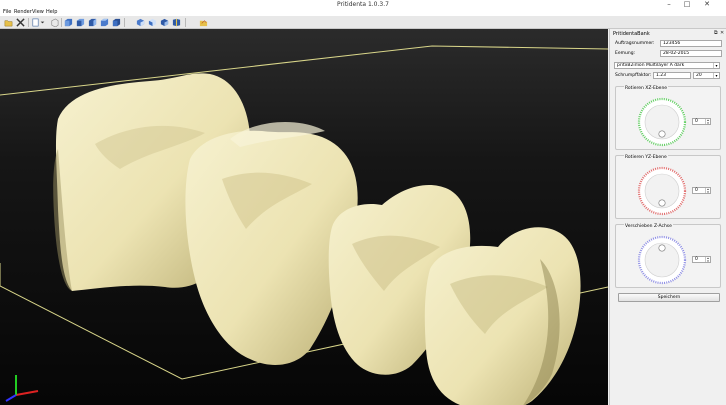 This screenshot has height=405, width=726. What do you see at coordinates (92, 22) in the screenshot?
I see `view-left-icon` at bounding box center [92, 22].